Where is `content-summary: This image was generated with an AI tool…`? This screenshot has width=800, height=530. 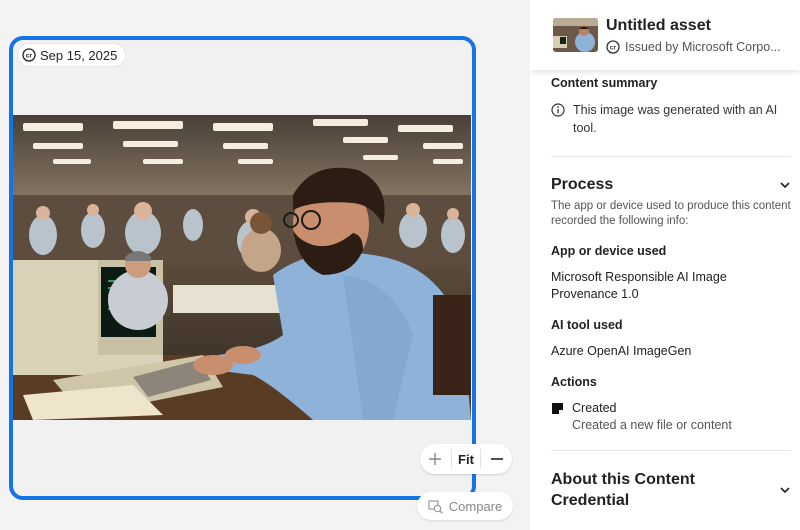
content-summary: This image was generated with an AI tool… is located at coordinates (671, 119).